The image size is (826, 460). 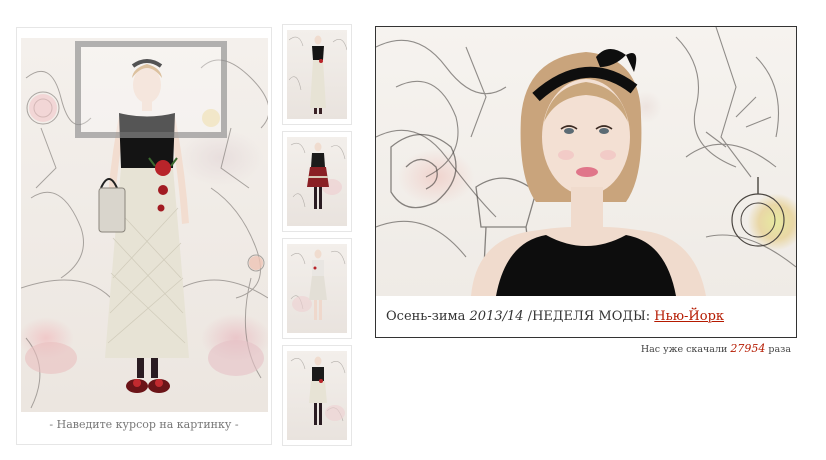 I want to click on hover-hint: - Наведите курсор на картинку -, so click(x=144, y=424).